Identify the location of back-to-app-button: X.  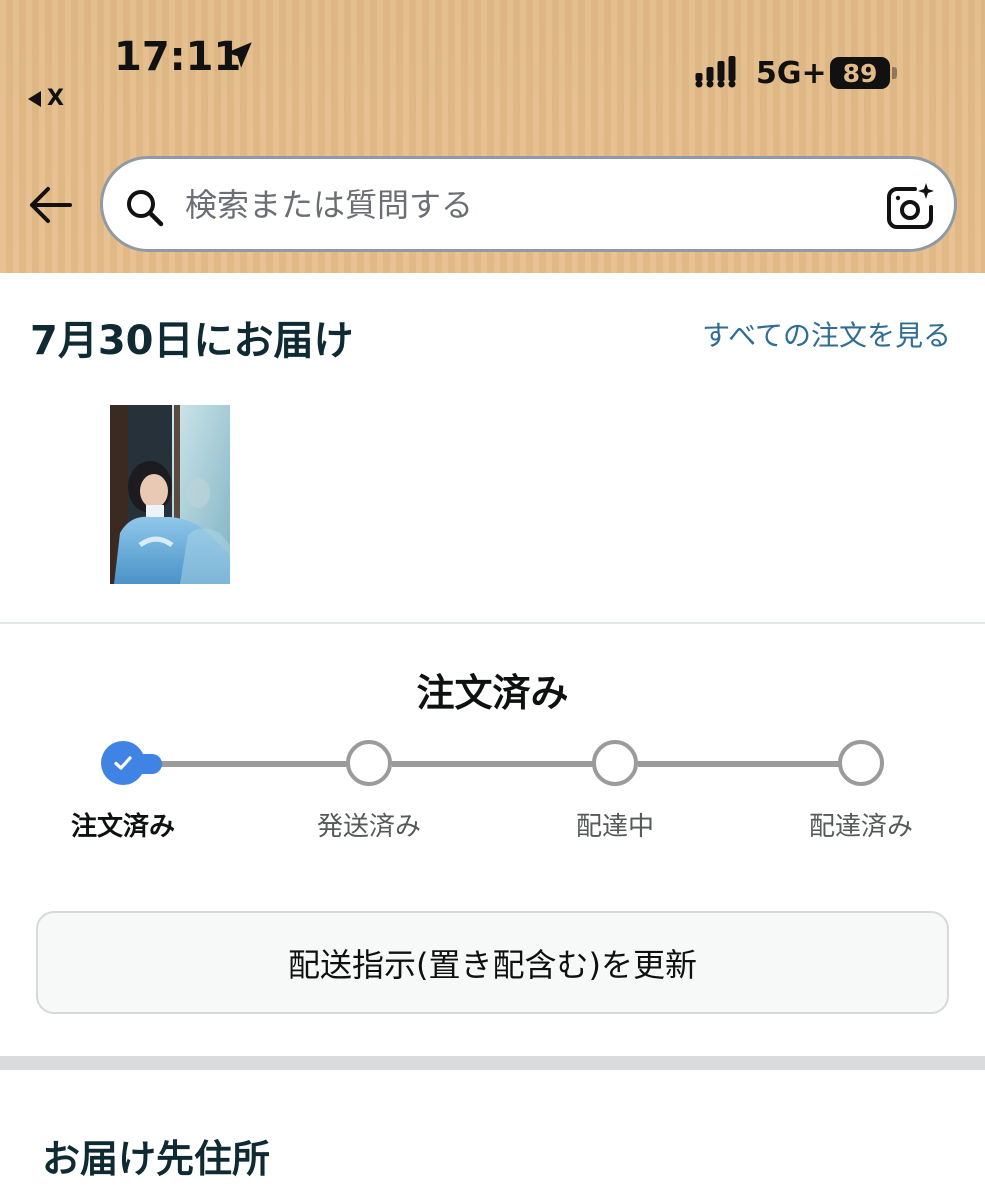
(46, 98).